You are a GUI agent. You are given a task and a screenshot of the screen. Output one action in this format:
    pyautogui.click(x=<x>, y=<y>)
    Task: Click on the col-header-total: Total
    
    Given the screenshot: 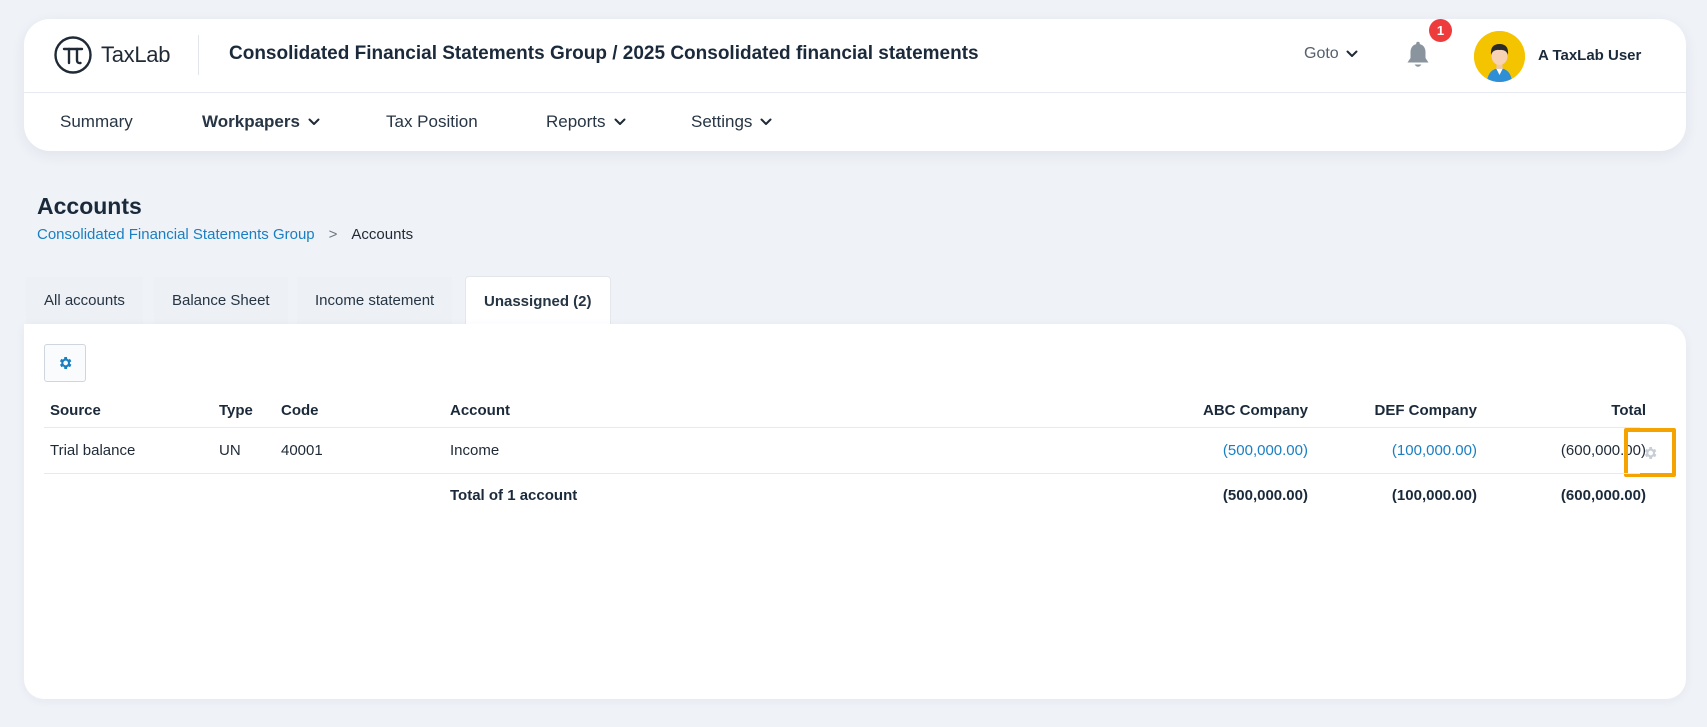 What is the action you would take?
    pyautogui.click(x=1520, y=410)
    